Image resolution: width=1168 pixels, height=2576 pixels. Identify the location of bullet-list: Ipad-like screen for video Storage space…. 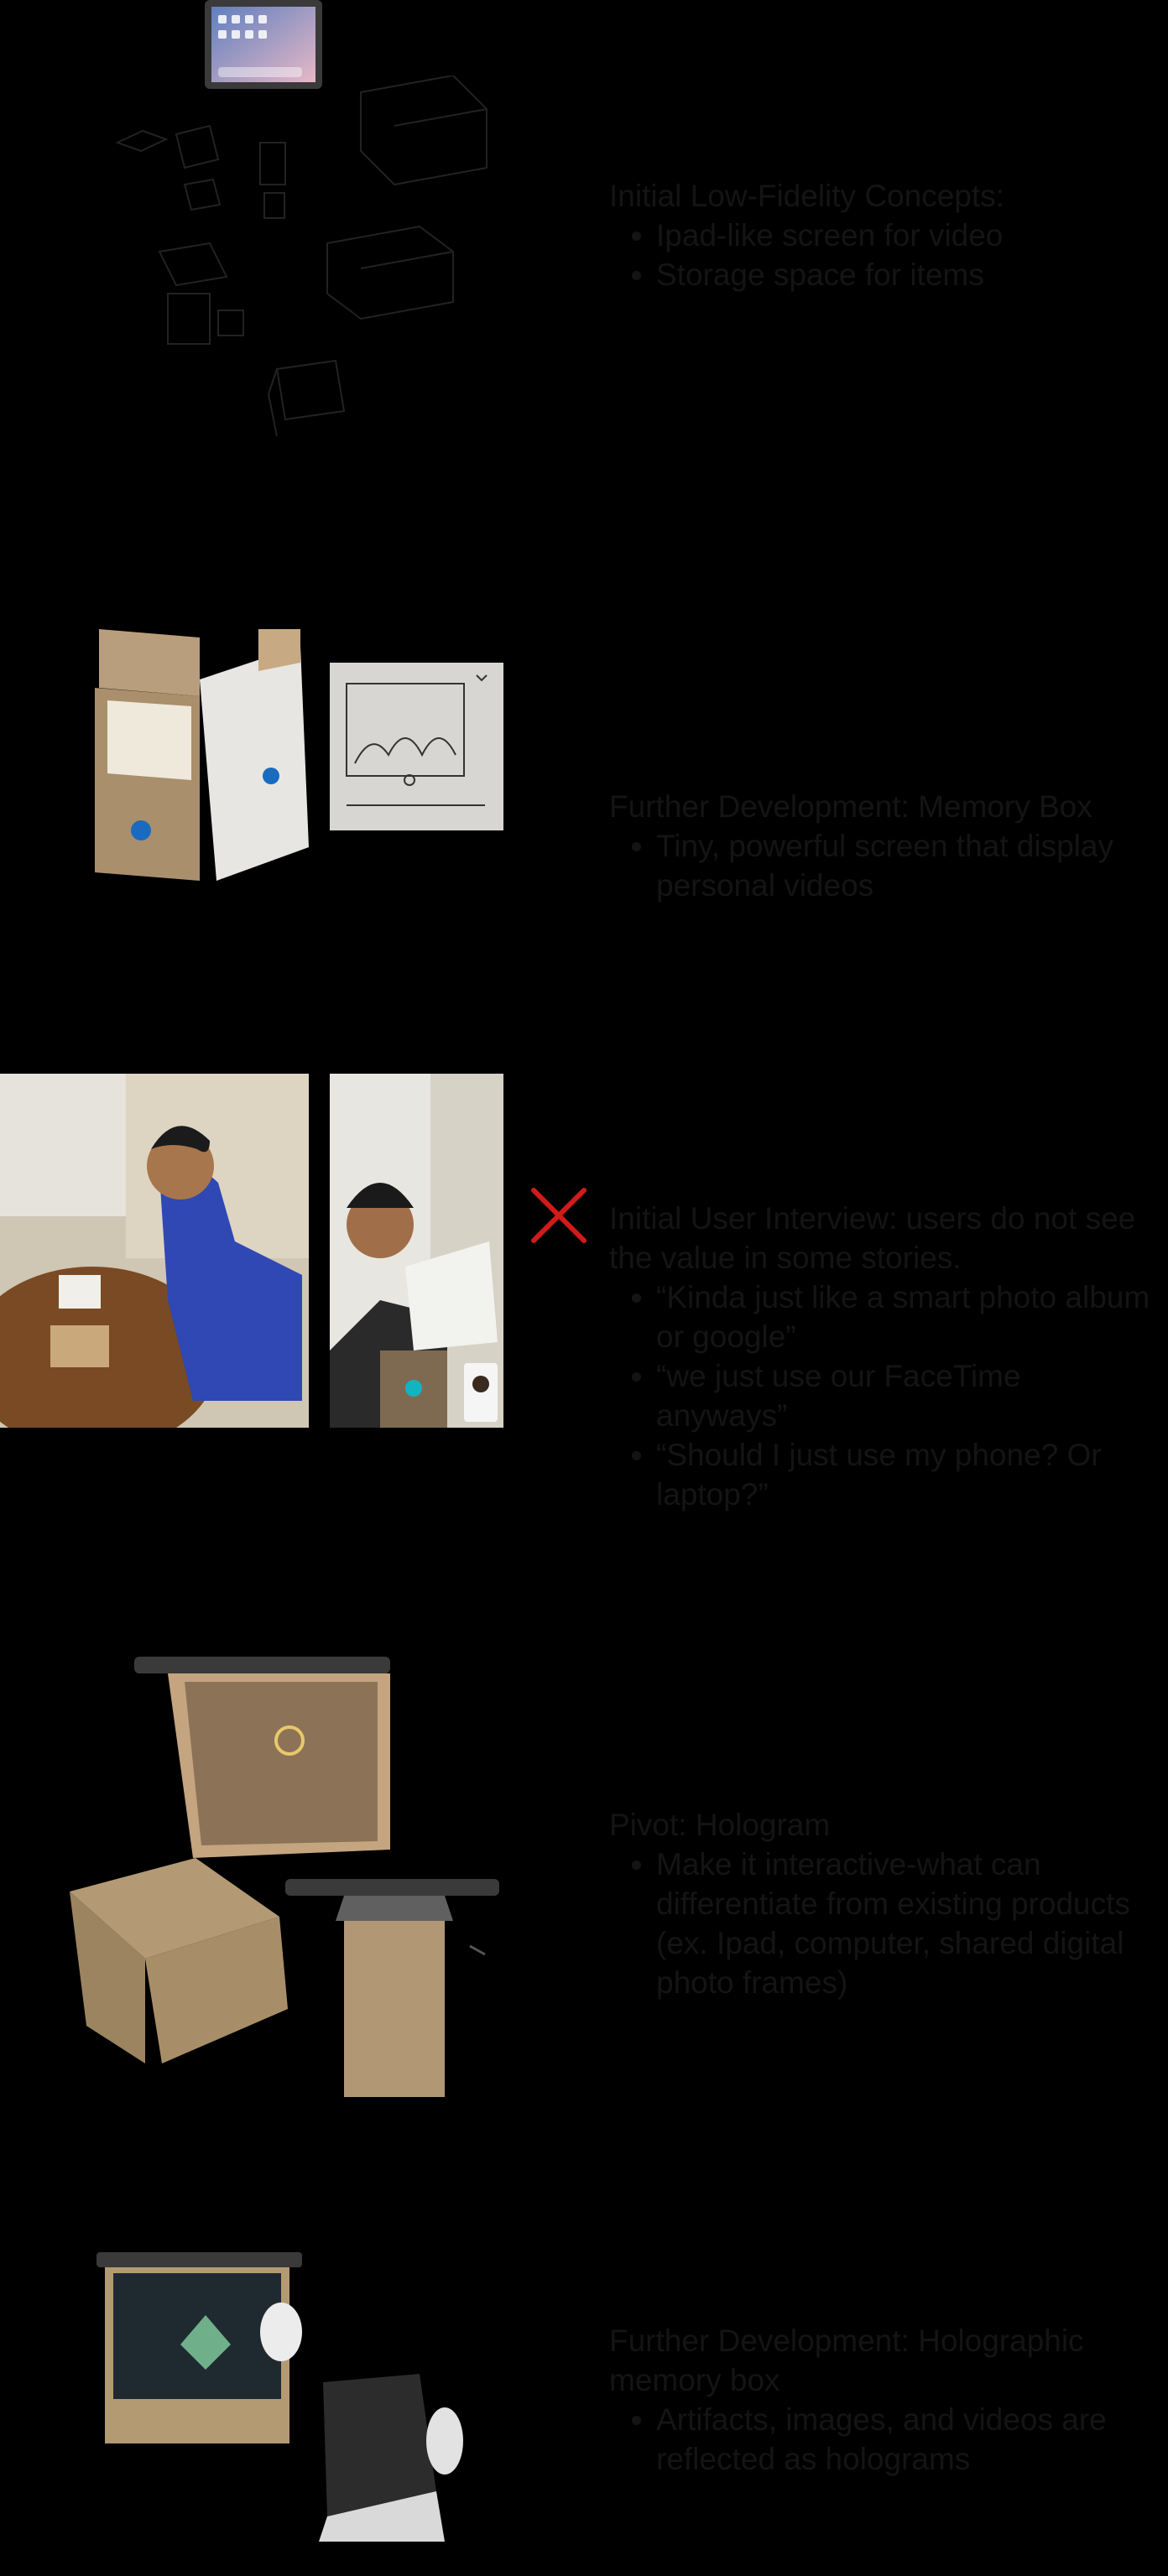
(882, 255).